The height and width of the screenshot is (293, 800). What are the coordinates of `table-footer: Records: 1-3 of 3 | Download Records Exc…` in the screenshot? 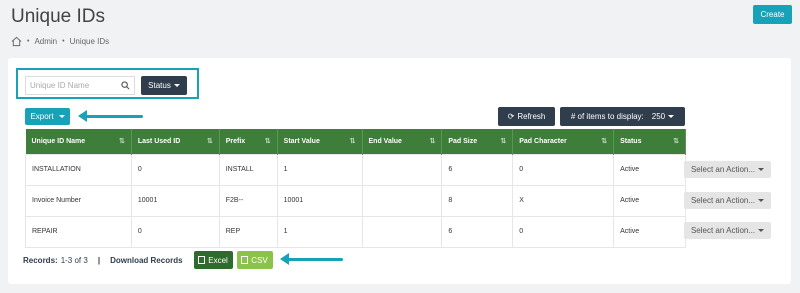 It's located at (148, 260).